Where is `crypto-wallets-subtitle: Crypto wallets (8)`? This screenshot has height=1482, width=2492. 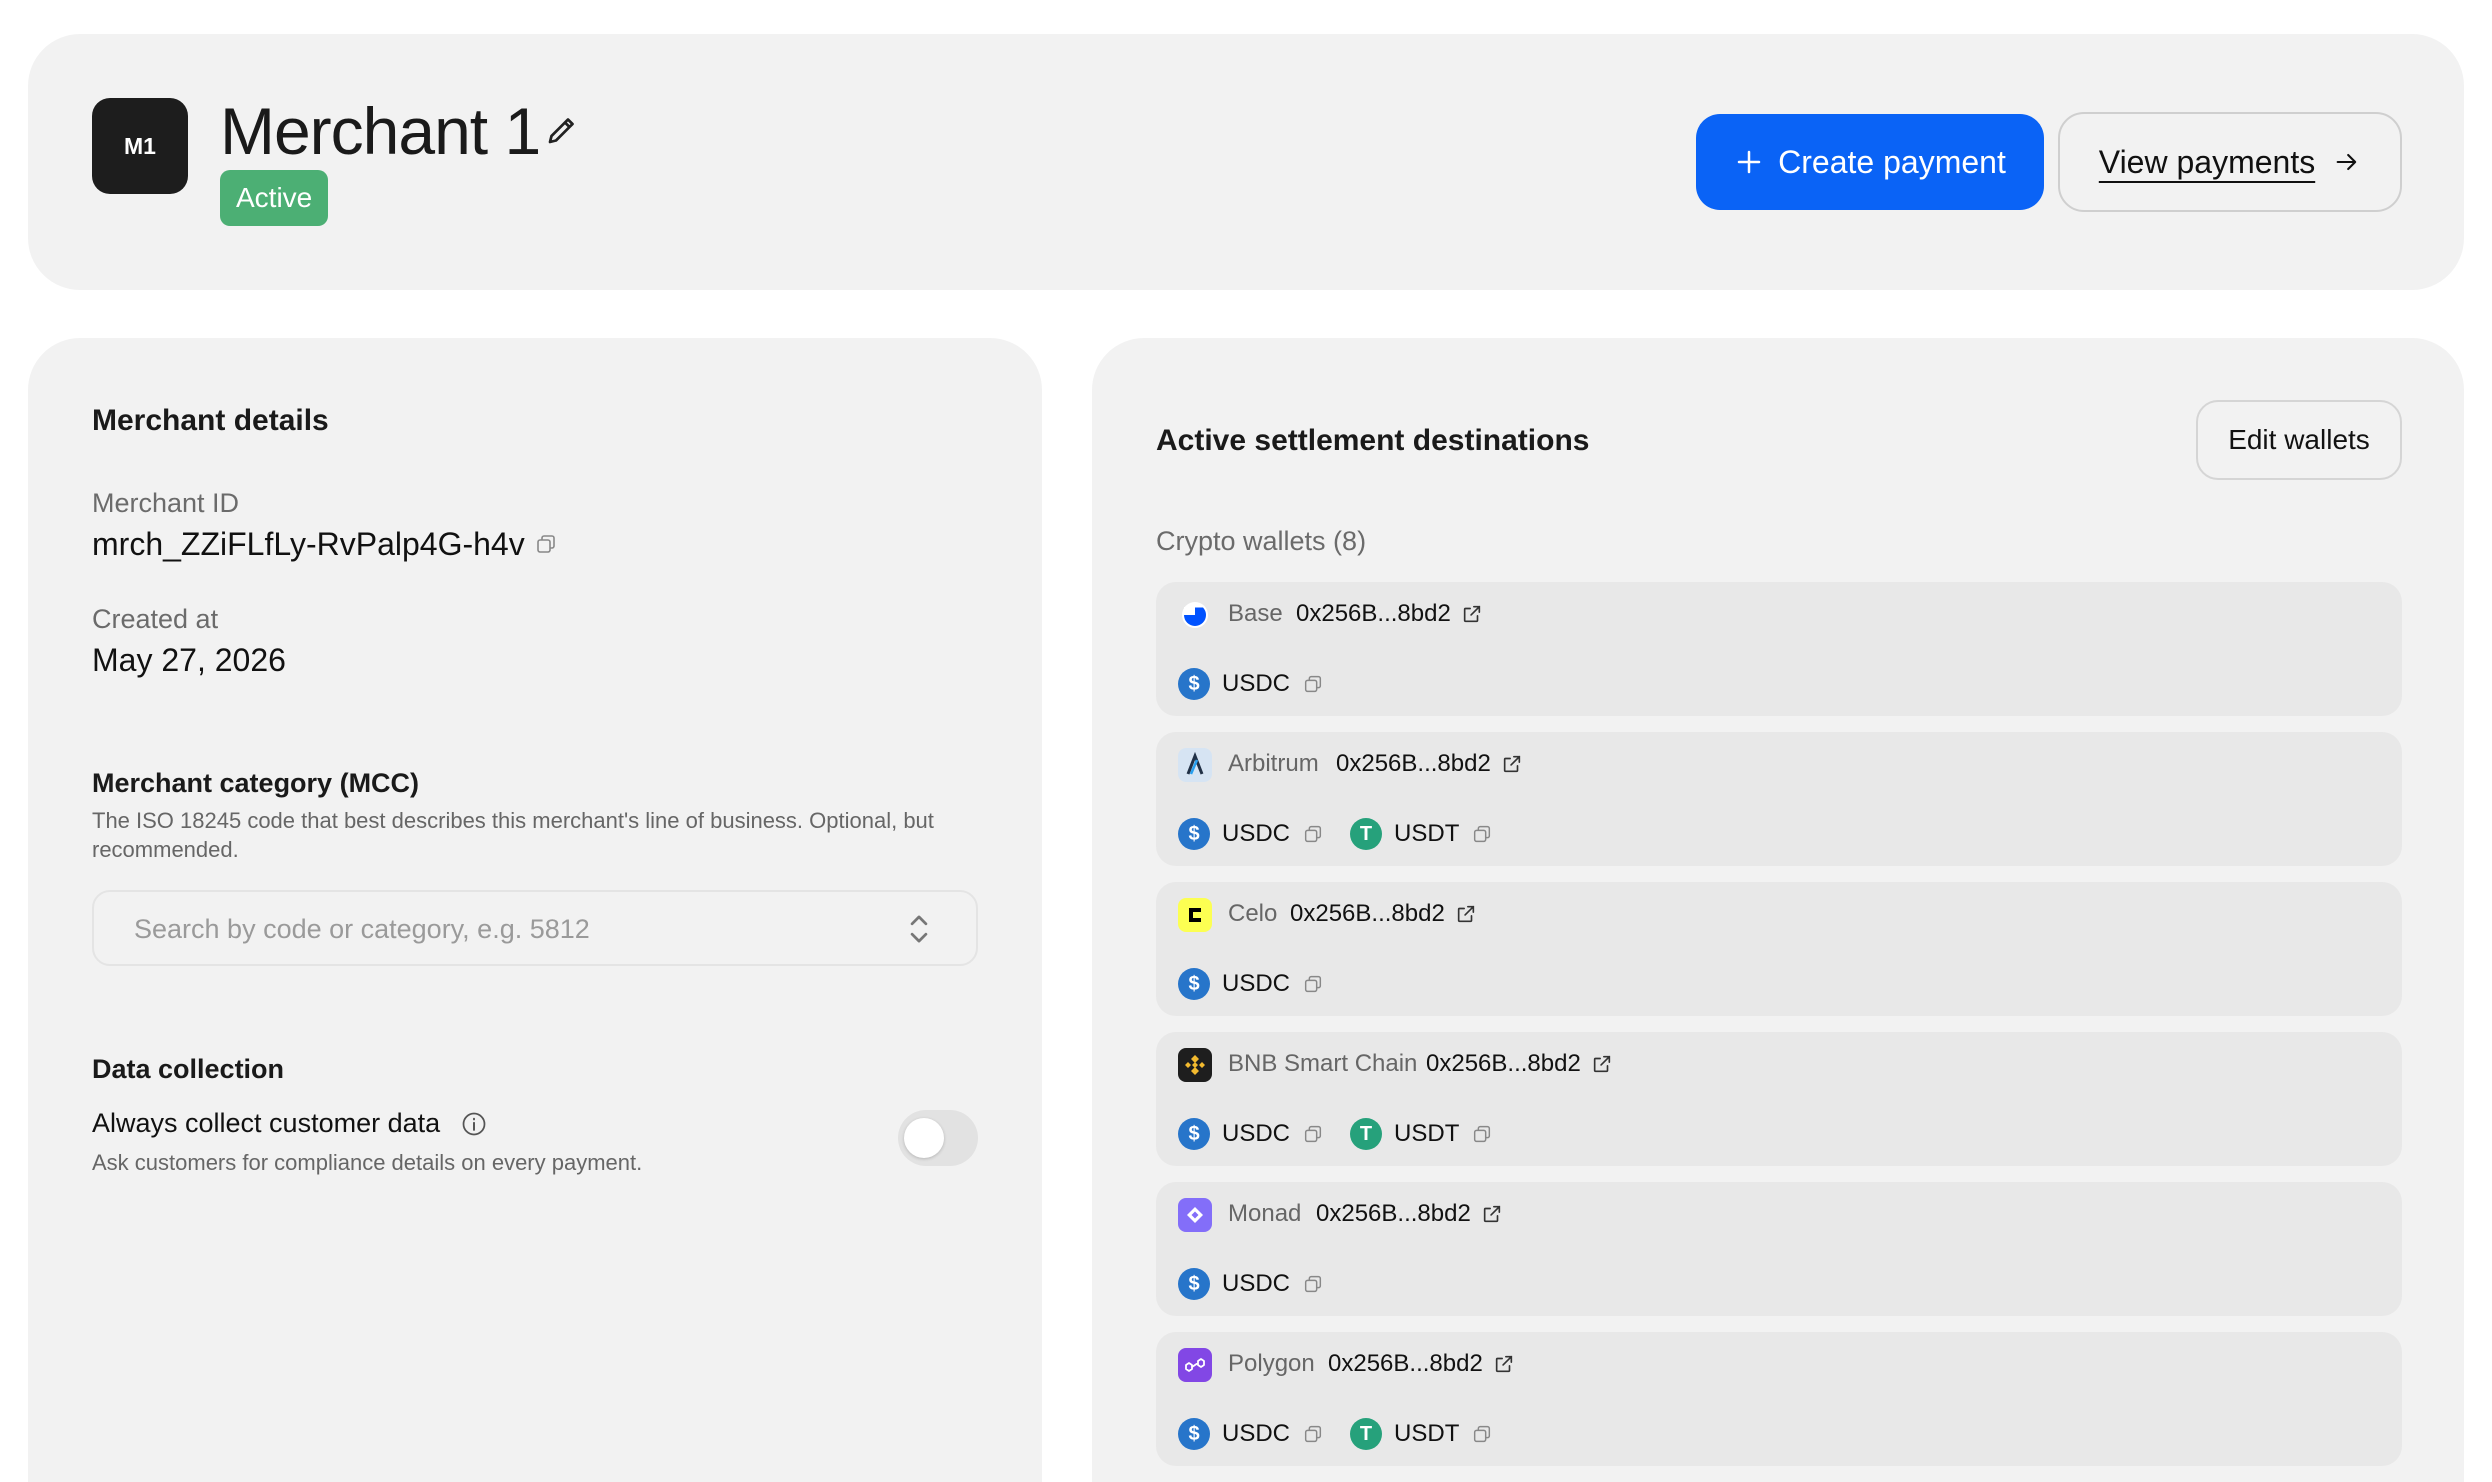
crypto-wallets-subtitle: Crypto wallets (8) is located at coordinates (1261, 541).